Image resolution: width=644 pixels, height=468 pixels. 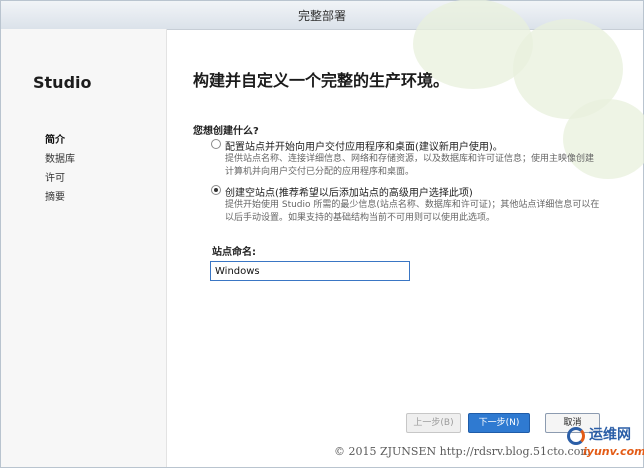 What do you see at coordinates (216, 190) in the screenshot?
I see `radio-empty-site` at bounding box center [216, 190].